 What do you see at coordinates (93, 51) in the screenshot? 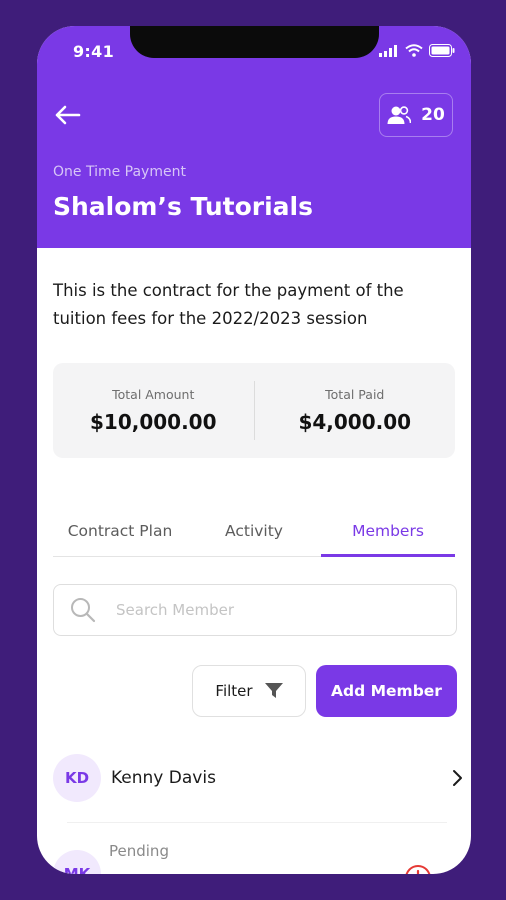
I see `status-time: 9:41` at bounding box center [93, 51].